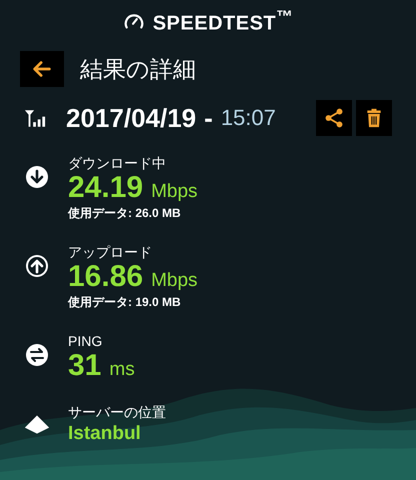 This screenshot has height=480, width=416. Describe the element at coordinates (122, 370) in the screenshot. I see `metric-unit: ms` at that location.